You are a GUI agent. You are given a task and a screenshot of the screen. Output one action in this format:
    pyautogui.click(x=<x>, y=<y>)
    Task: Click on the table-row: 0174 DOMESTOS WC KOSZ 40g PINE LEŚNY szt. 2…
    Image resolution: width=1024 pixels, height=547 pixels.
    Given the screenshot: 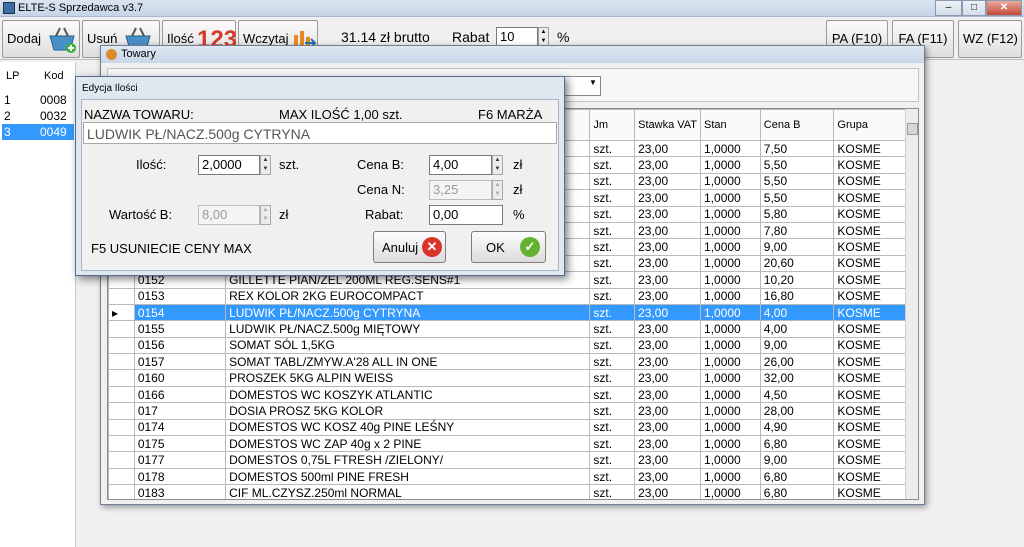 What is the action you would take?
    pyautogui.click(x=513, y=427)
    